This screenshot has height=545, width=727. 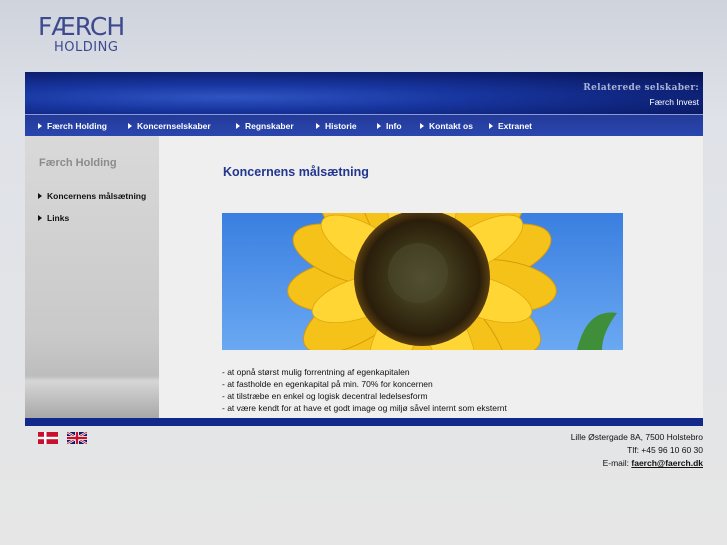 I want to click on logo-line-1: FÆRCH, so click(x=81, y=26).